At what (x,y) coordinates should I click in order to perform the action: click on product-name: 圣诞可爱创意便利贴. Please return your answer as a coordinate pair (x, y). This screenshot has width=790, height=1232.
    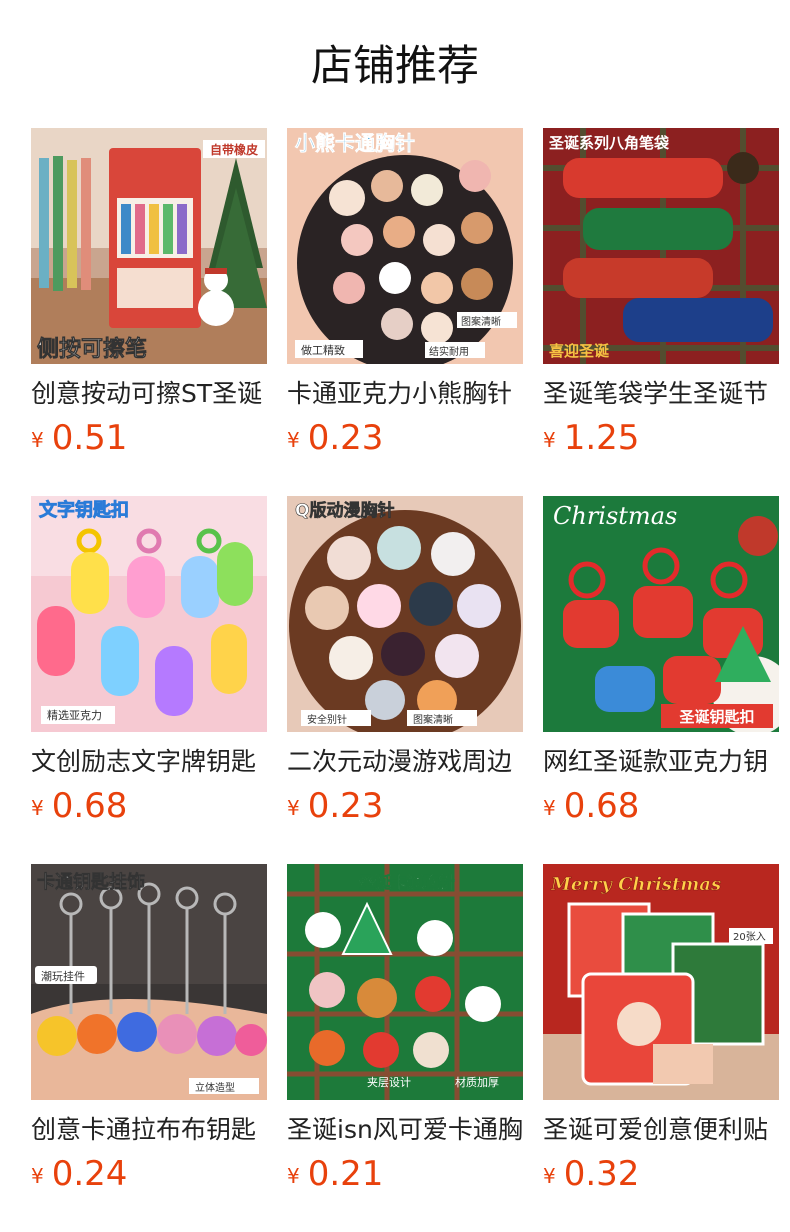
    Looking at the image, I should click on (661, 1130).